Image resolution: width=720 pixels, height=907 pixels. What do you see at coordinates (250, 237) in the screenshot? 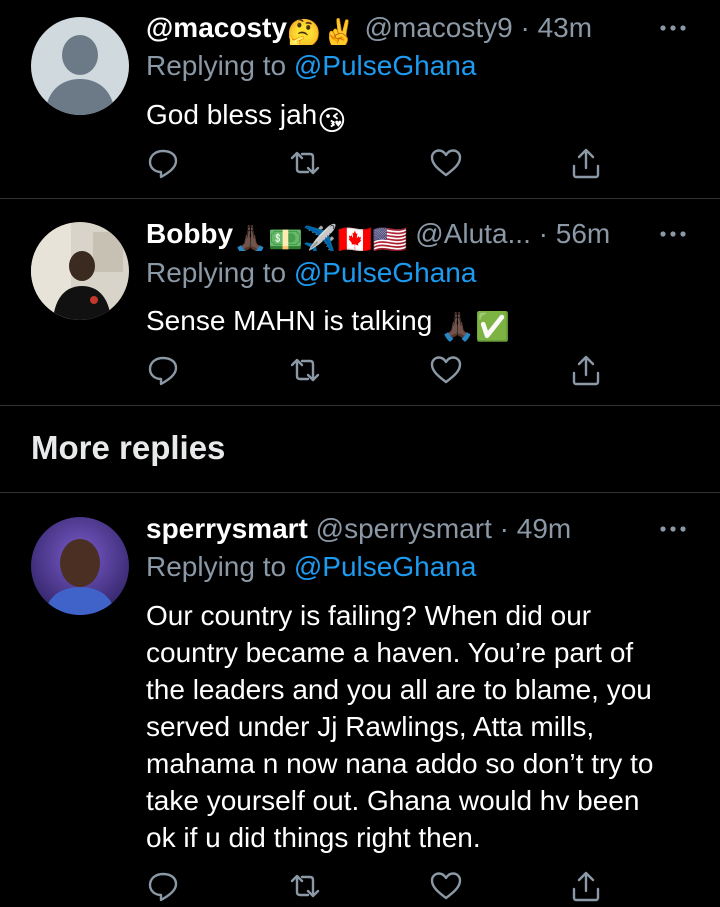
I see `folded-hands-emoji: 🙏🏿` at bounding box center [250, 237].